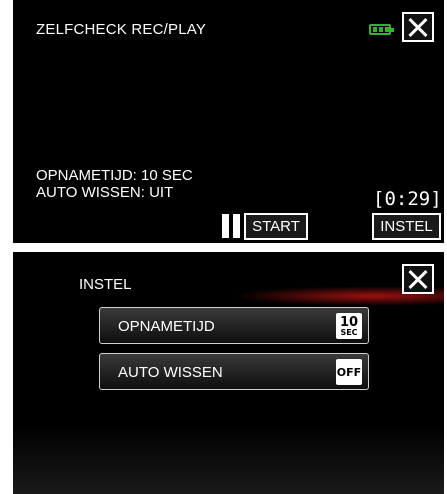  I want to click on countdown-timer: [0:29], so click(407, 199).